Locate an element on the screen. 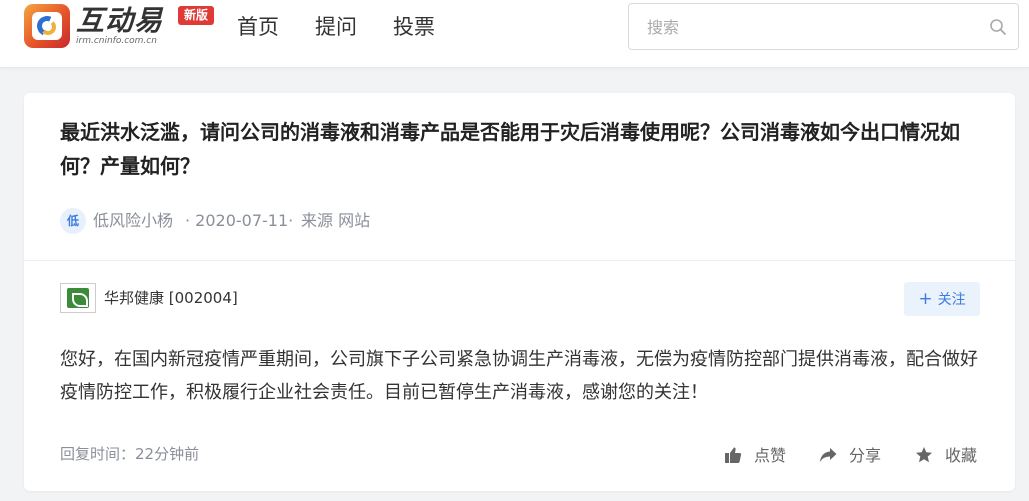  search-input is located at coordinates (807, 27).